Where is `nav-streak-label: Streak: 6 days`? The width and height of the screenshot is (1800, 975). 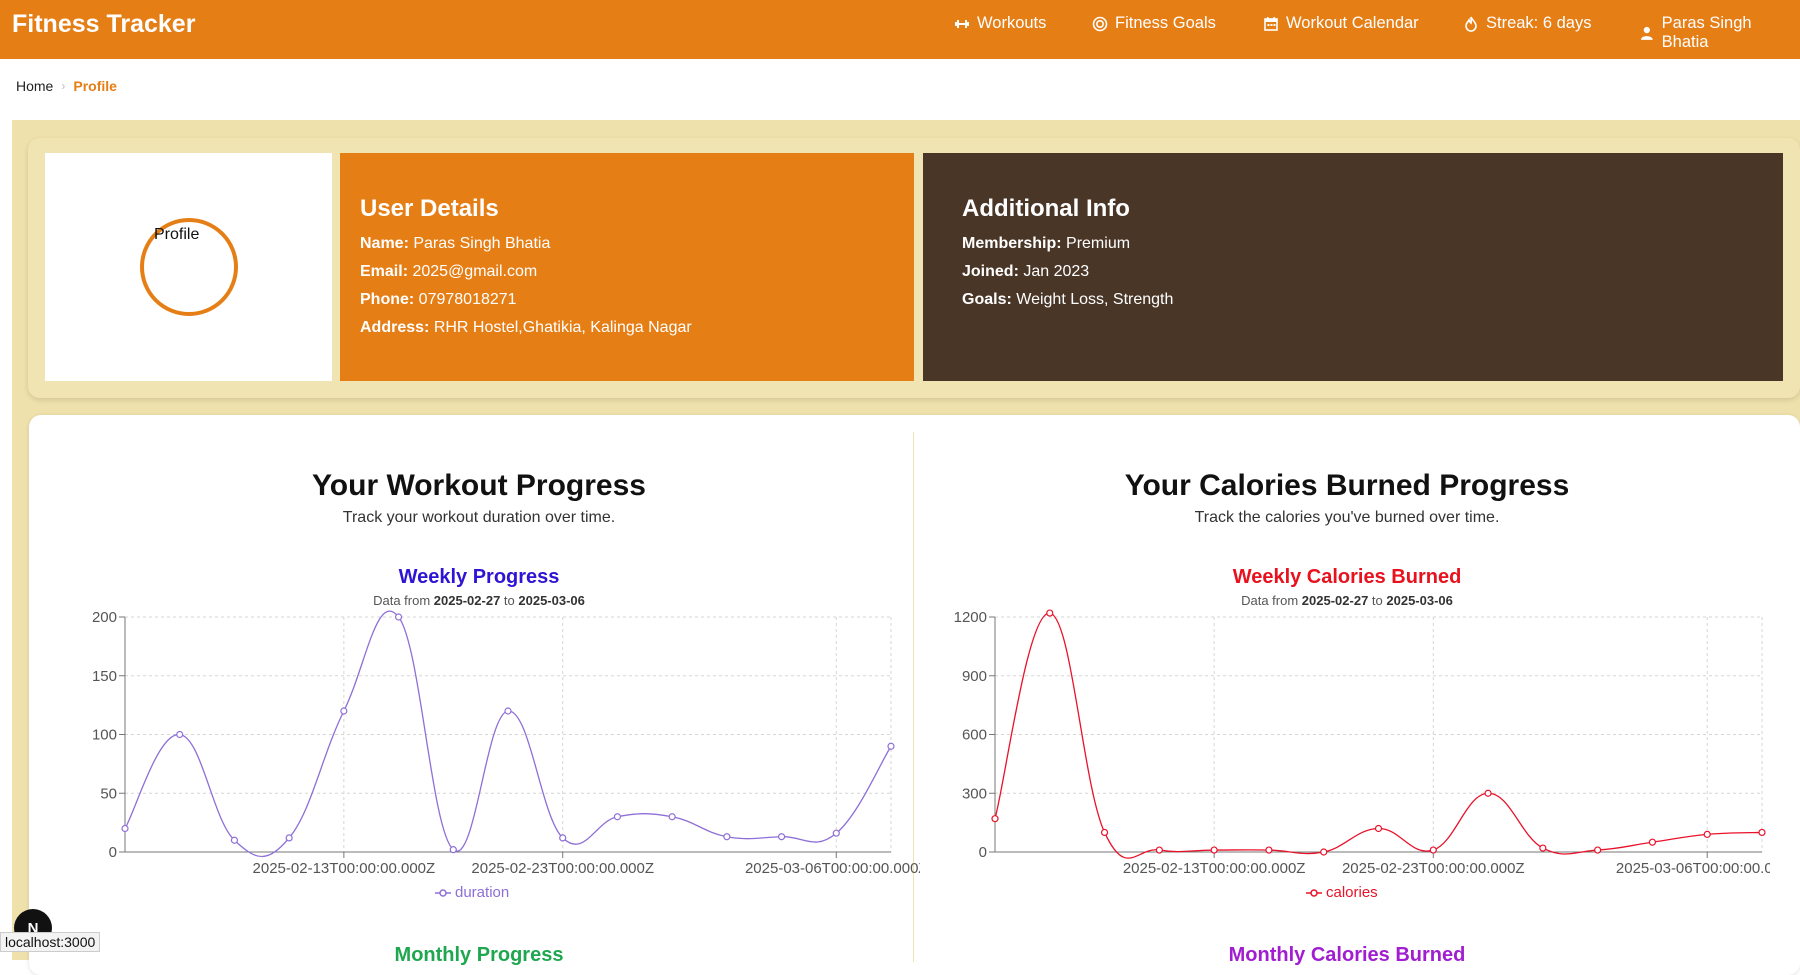
nav-streak-label: Streak: 6 days is located at coordinates (1539, 23).